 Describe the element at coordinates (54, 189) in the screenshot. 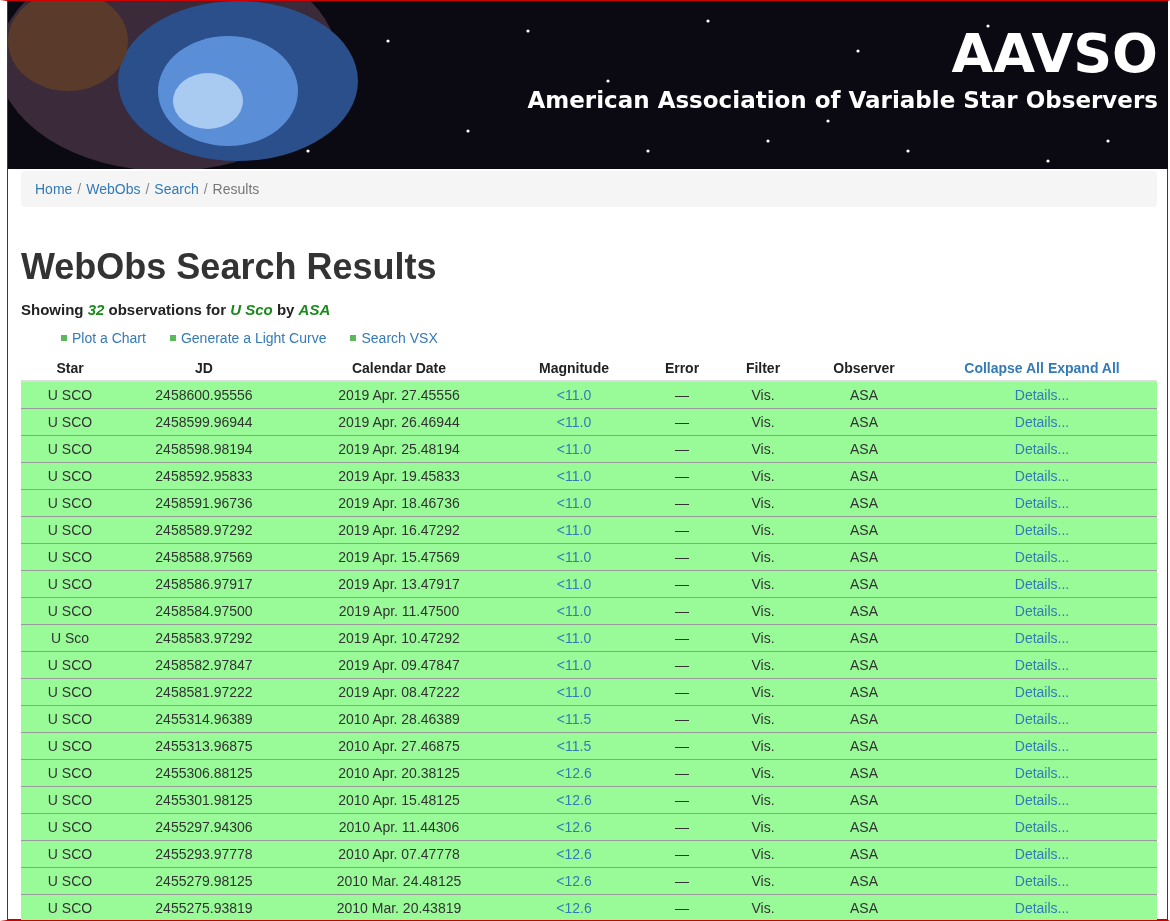

I see `breadcrumb-link: Home` at that location.